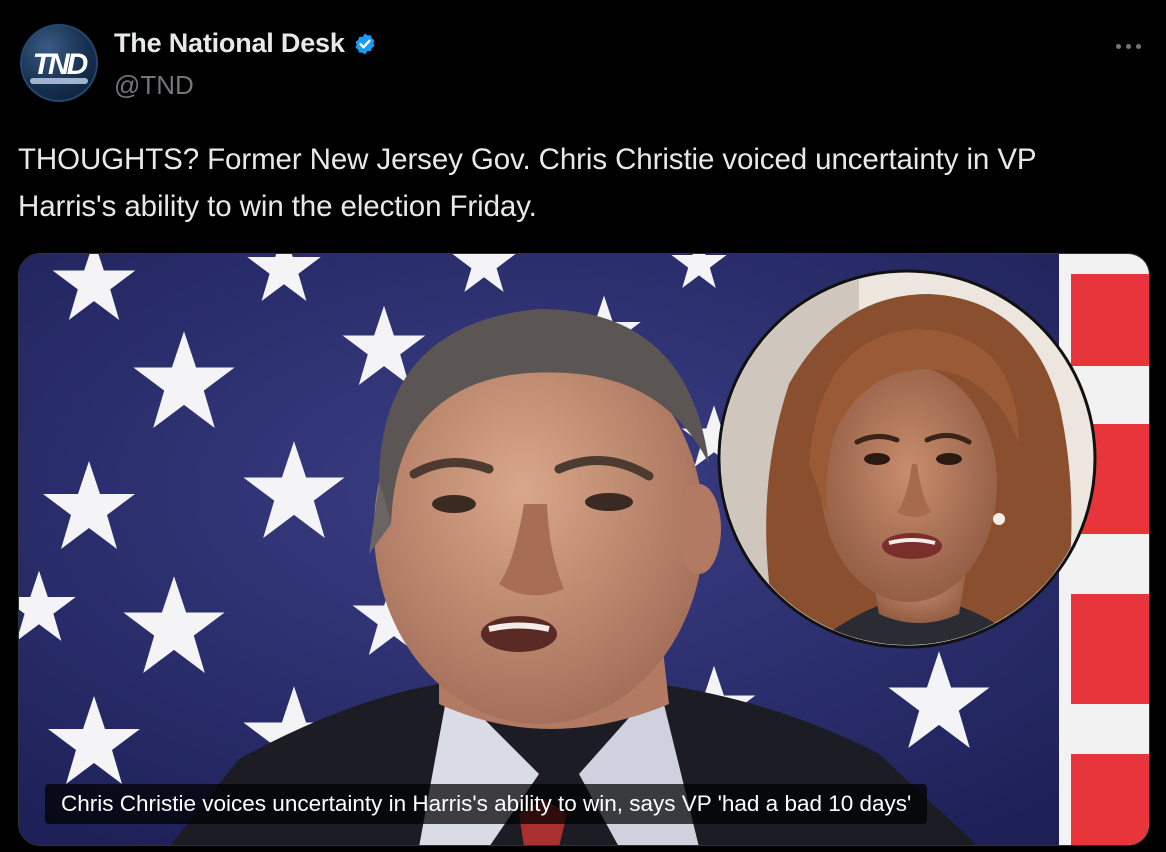 The width and height of the screenshot is (1166, 852). What do you see at coordinates (229, 43) in the screenshot?
I see `display-name: The National Desk` at bounding box center [229, 43].